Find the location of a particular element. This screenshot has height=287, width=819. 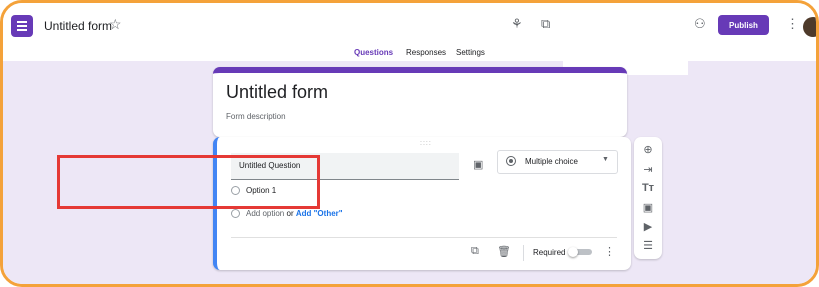

forms-icon is located at coordinates (22, 26).